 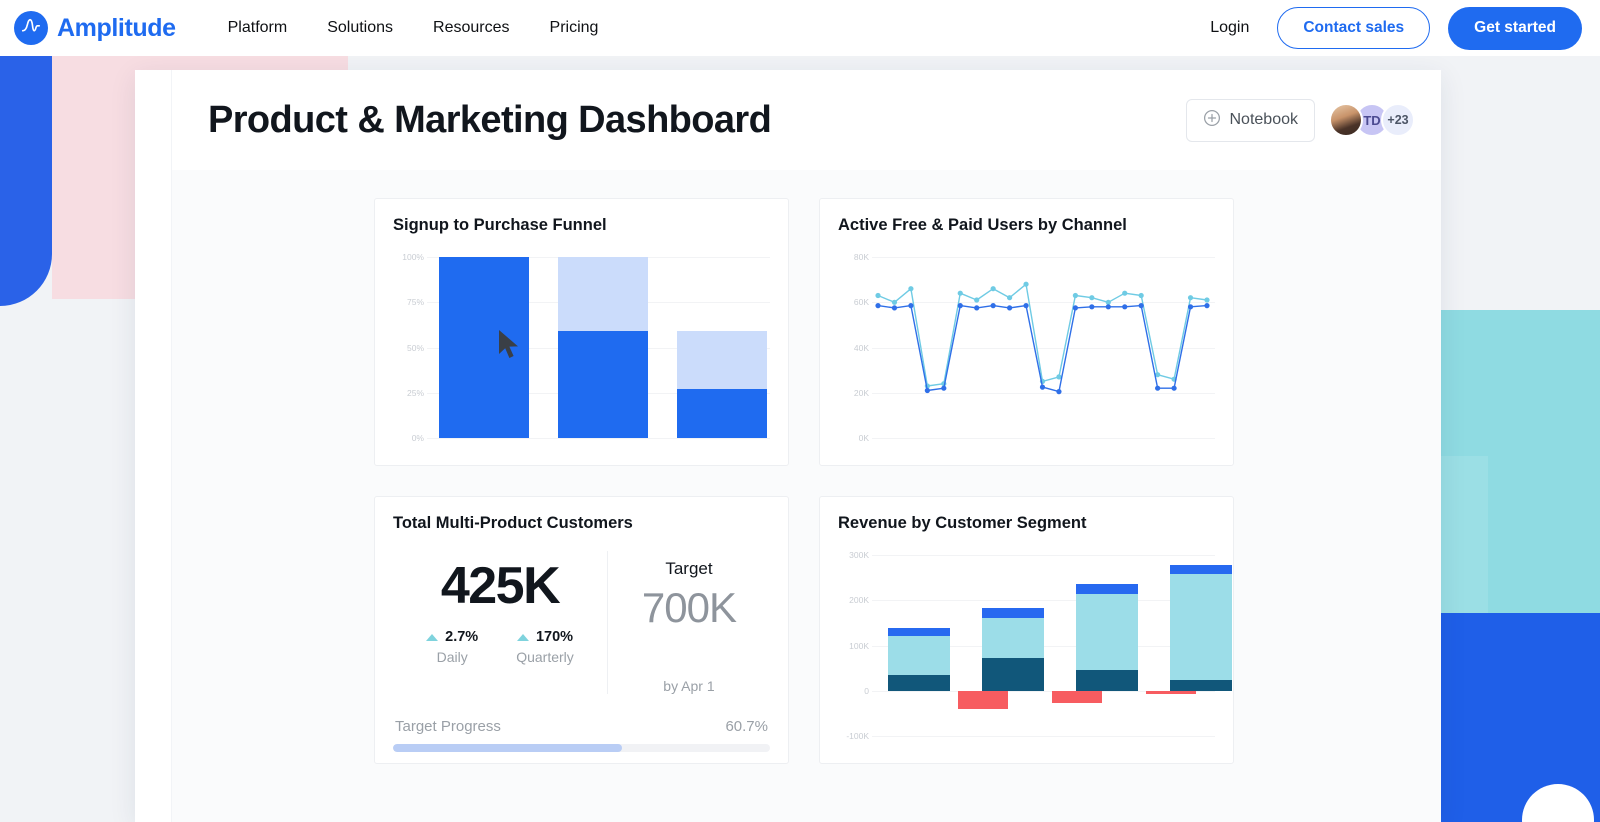 I want to click on funnel-bar-value, so click(x=603, y=384).